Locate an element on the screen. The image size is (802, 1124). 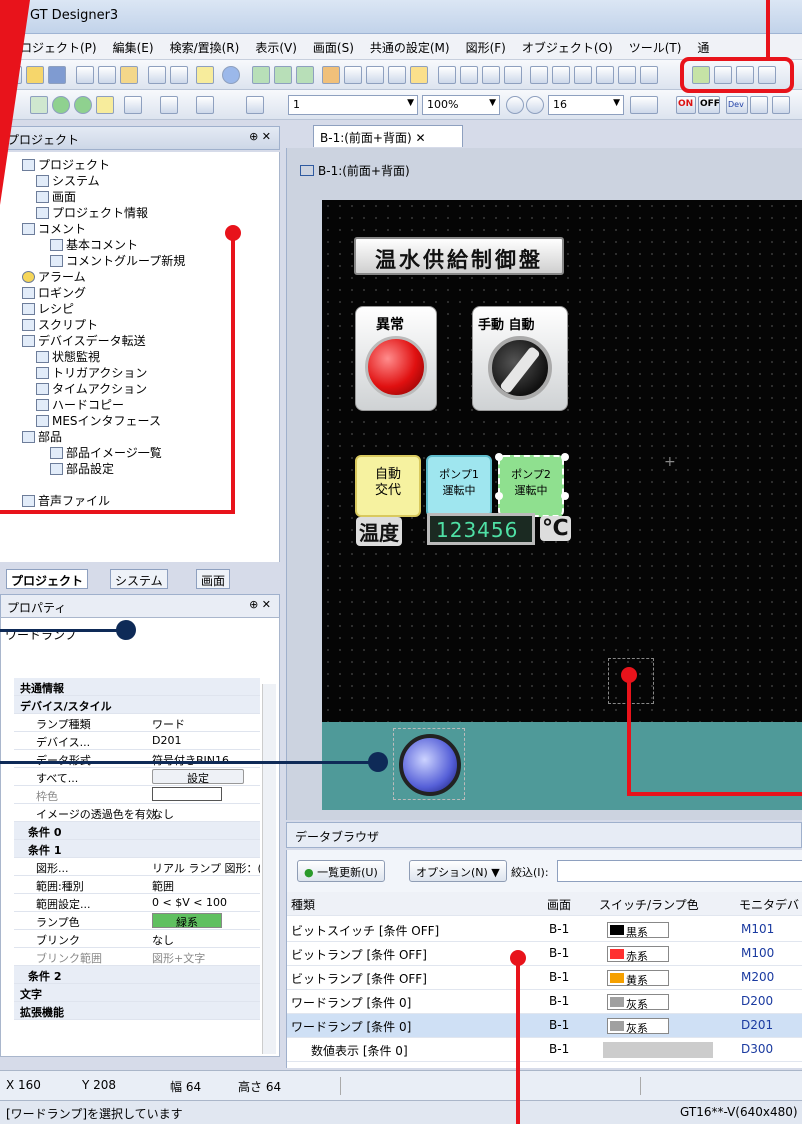
tree-item: 部品イメージ一覧 is located at coordinates (106, 452).